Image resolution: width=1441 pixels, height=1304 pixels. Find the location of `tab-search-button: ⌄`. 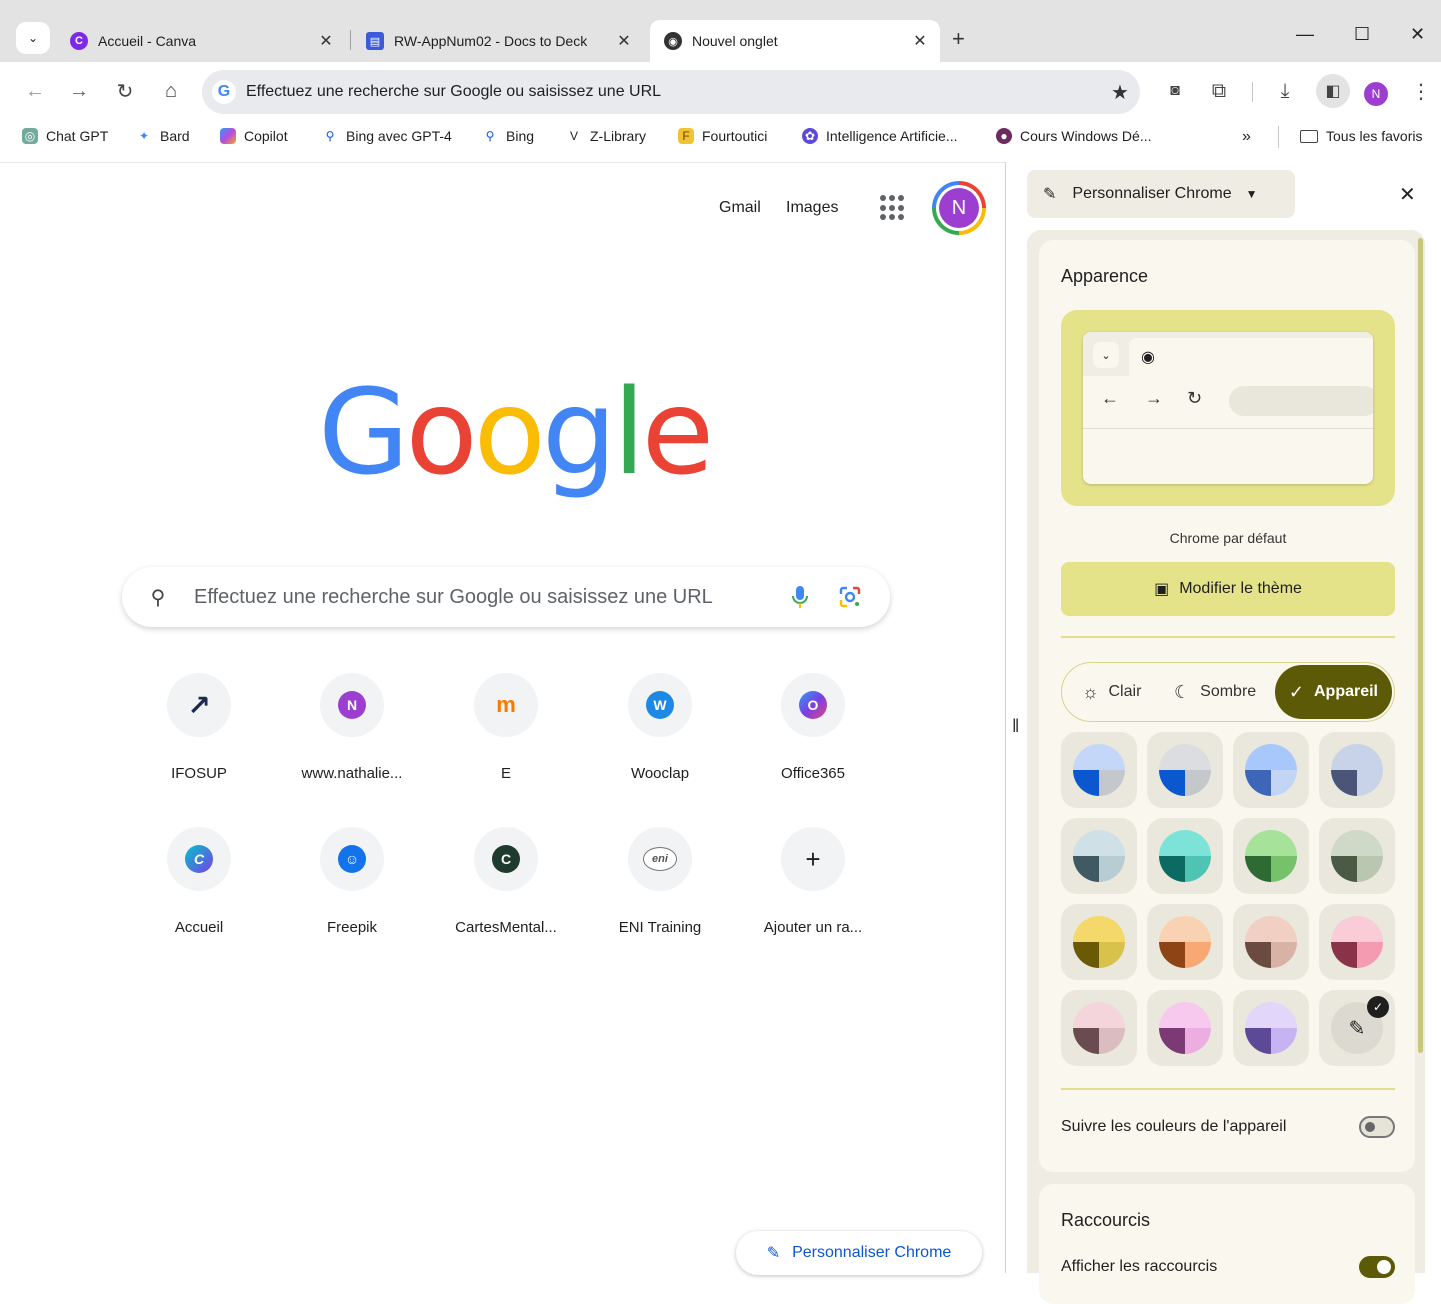

tab-search-button: ⌄ is located at coordinates (33, 38).